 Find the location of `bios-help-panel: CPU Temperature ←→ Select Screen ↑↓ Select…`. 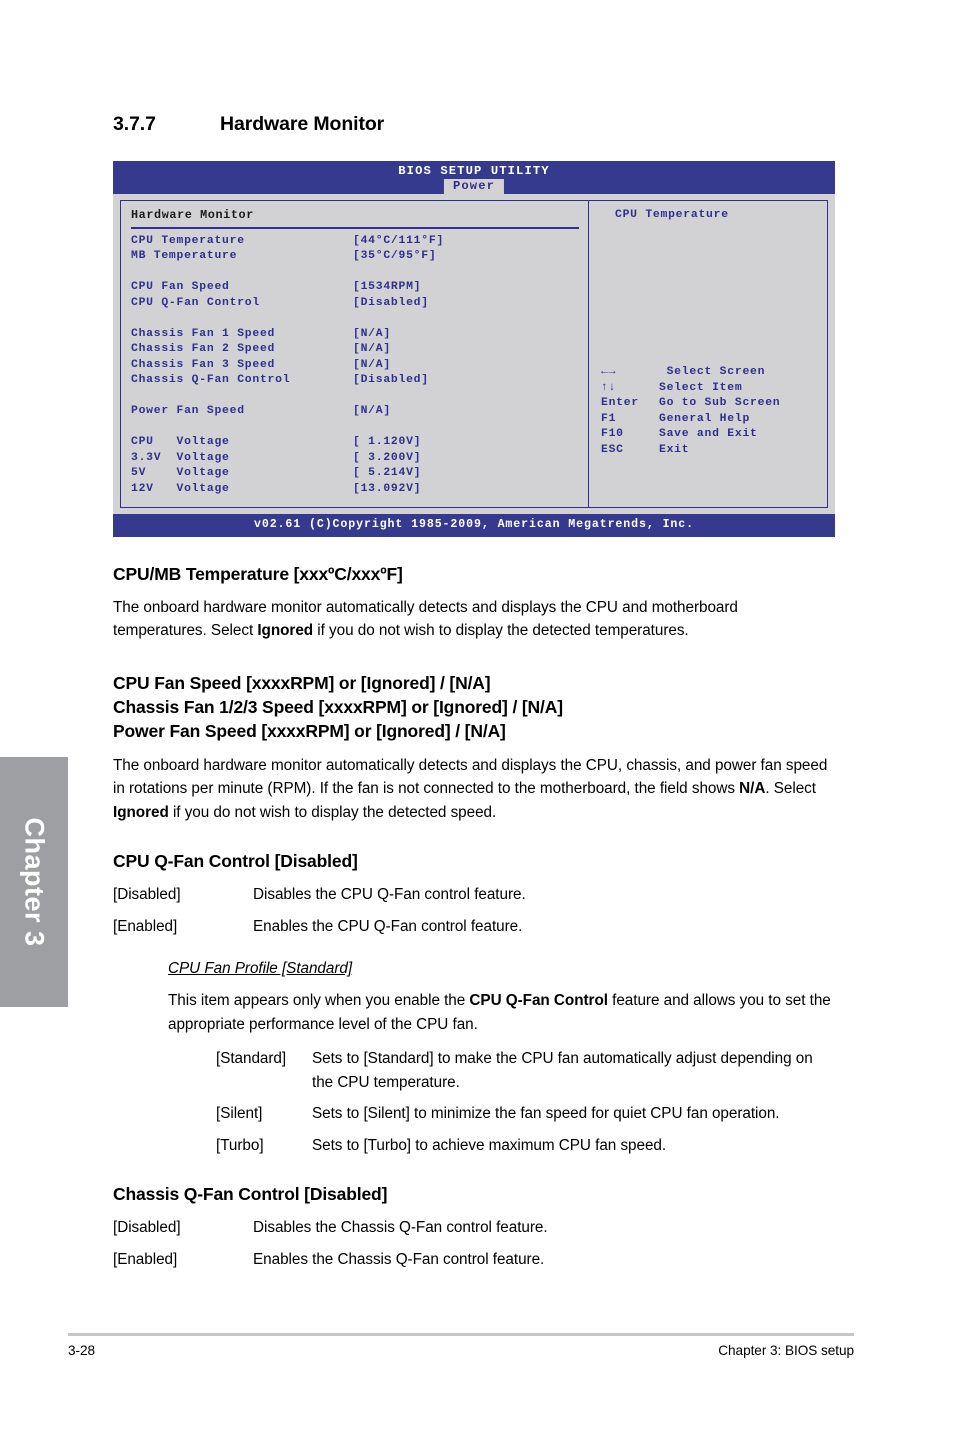

bios-help-panel: CPU Temperature ←→ Select Screen ↑↓ Select… is located at coordinates (708, 354).